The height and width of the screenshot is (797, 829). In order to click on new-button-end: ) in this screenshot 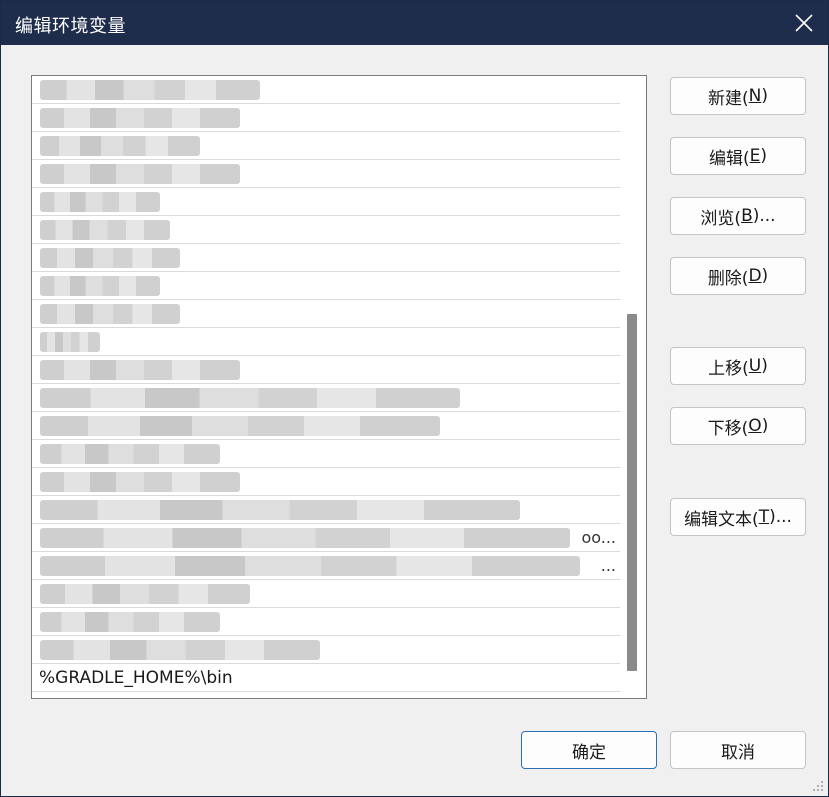, I will do `click(764, 96)`.